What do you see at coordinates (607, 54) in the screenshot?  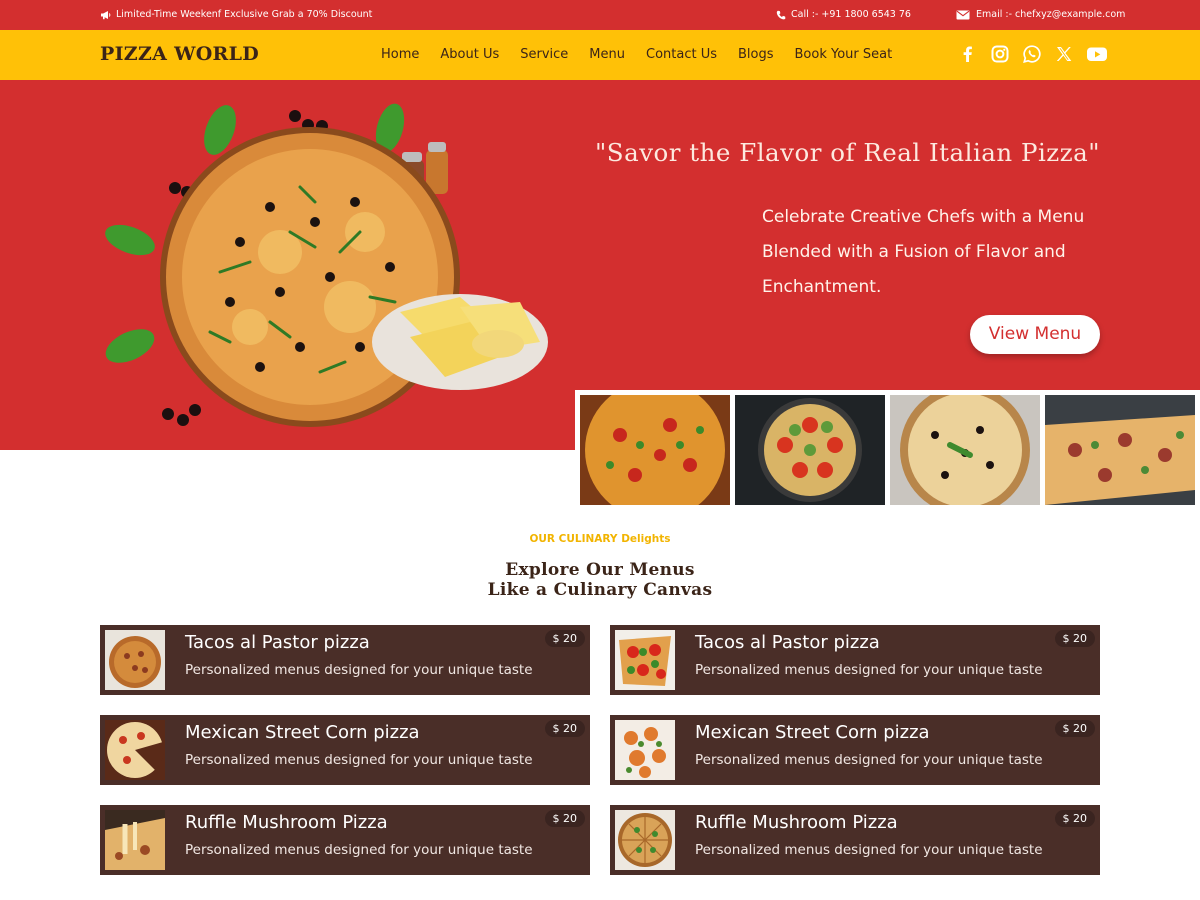 I see `nav-item-menu: Menu` at bounding box center [607, 54].